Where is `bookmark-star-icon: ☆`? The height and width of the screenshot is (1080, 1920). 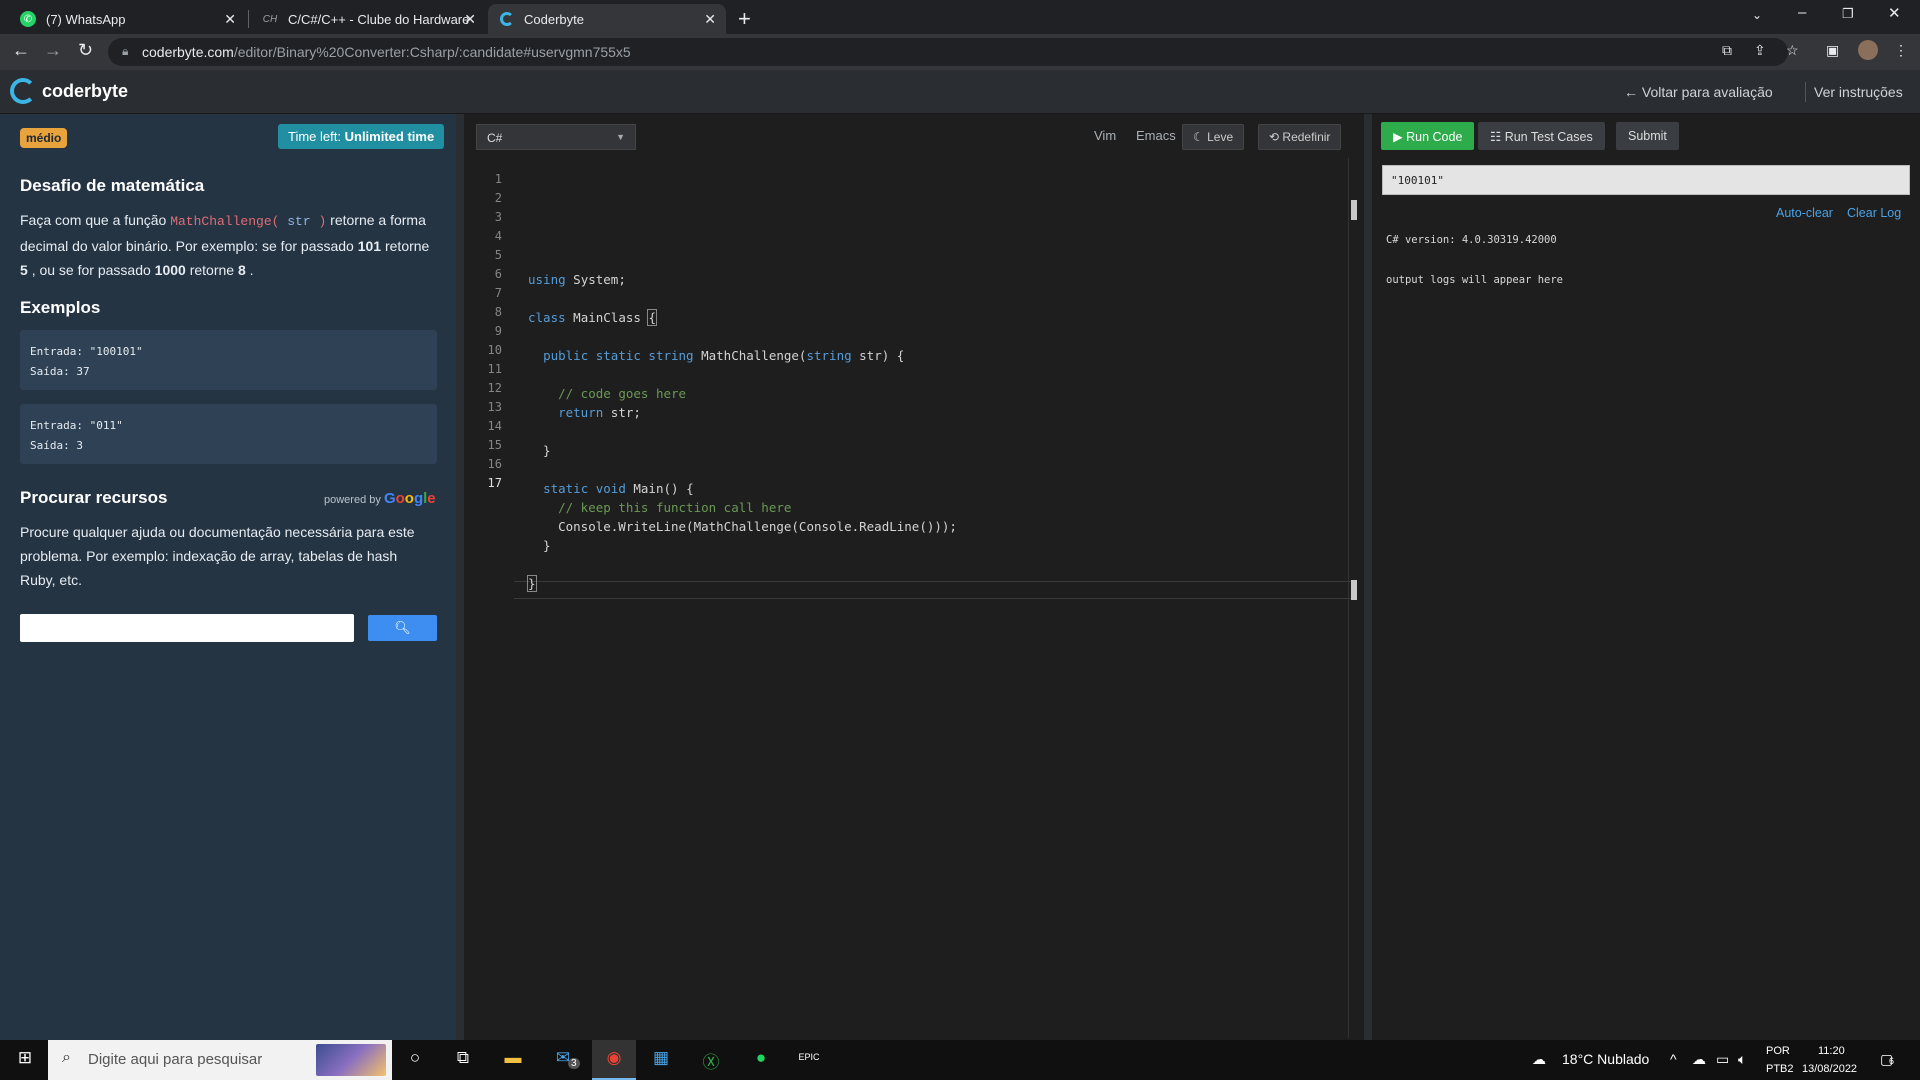 bookmark-star-icon: ☆ is located at coordinates (1792, 50).